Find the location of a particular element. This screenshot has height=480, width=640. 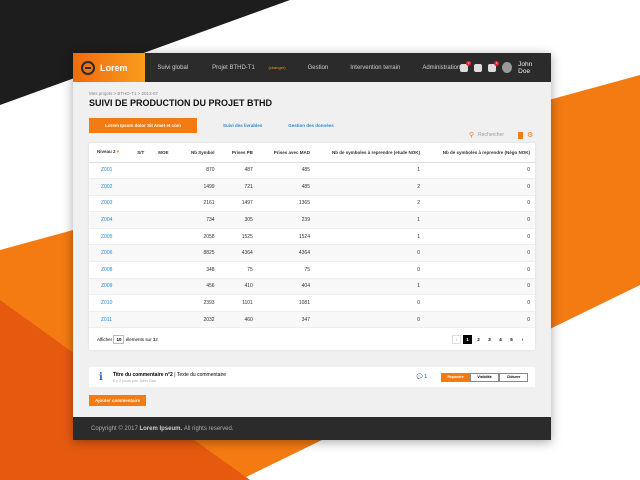

footer-copyright: Copyright © 2017 is located at coordinates (114, 428).